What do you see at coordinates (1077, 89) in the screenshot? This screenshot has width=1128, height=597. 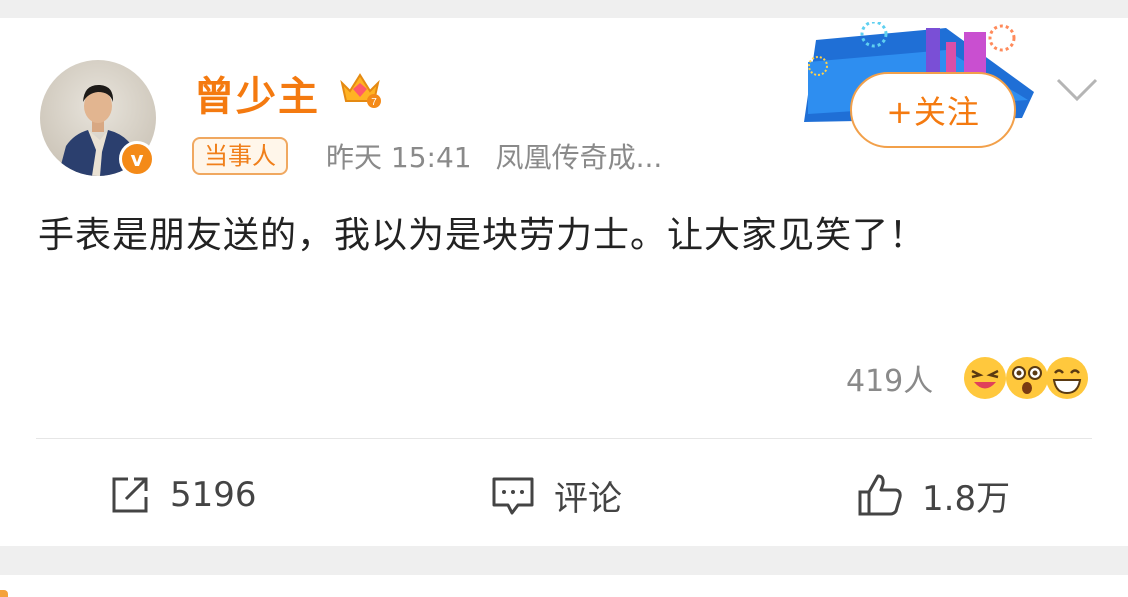 I see `chevron-down-icon` at bounding box center [1077, 89].